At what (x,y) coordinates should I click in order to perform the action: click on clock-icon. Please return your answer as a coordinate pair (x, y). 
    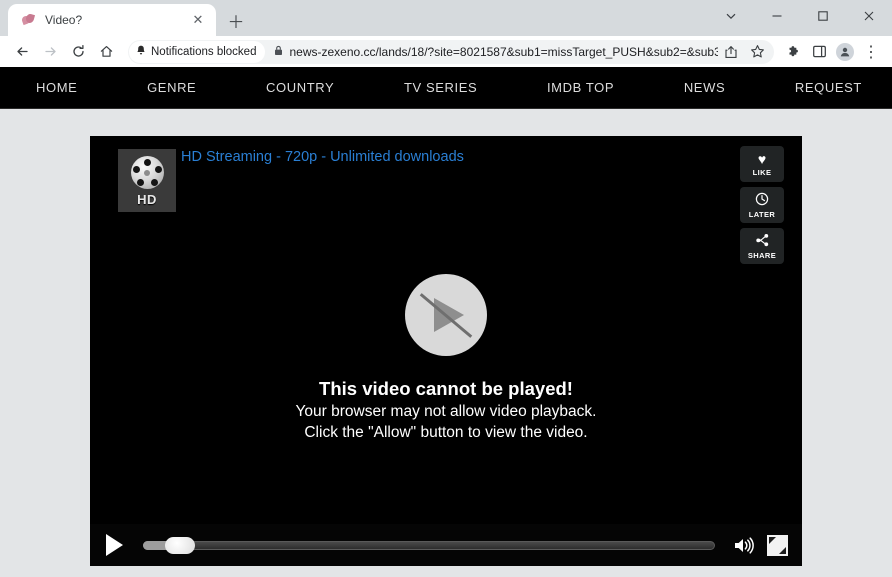
    Looking at the image, I should click on (762, 200).